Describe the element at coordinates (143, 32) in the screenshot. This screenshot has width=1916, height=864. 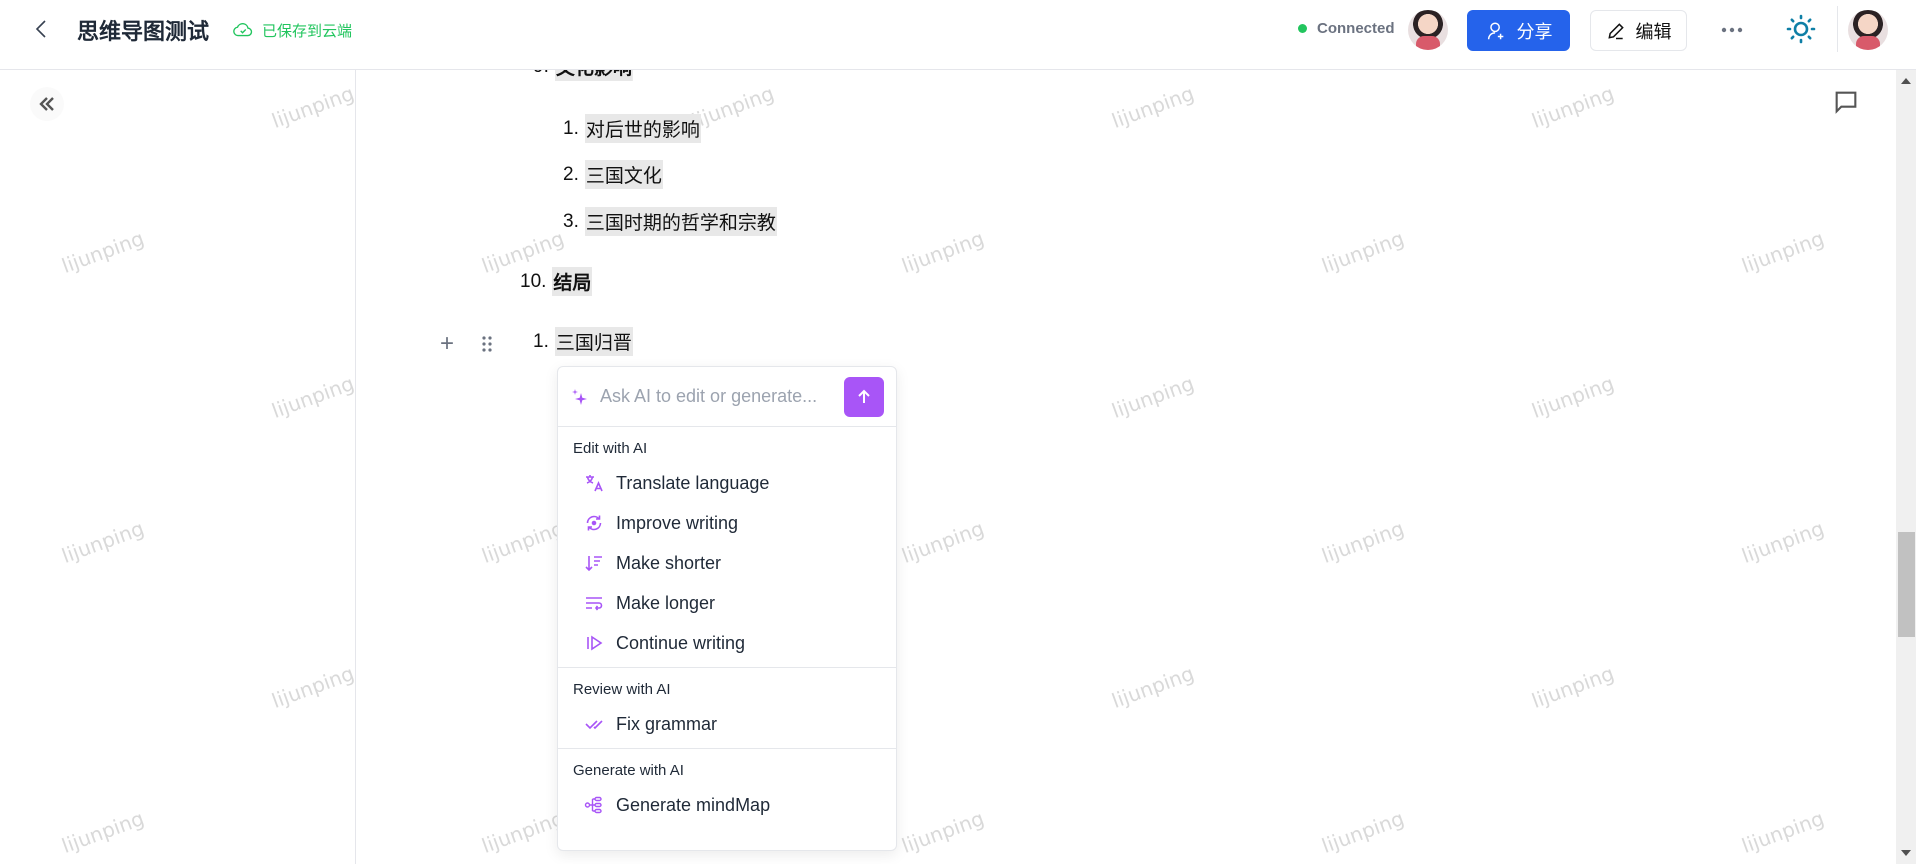
I see `document-title: 思维导图测试` at that location.